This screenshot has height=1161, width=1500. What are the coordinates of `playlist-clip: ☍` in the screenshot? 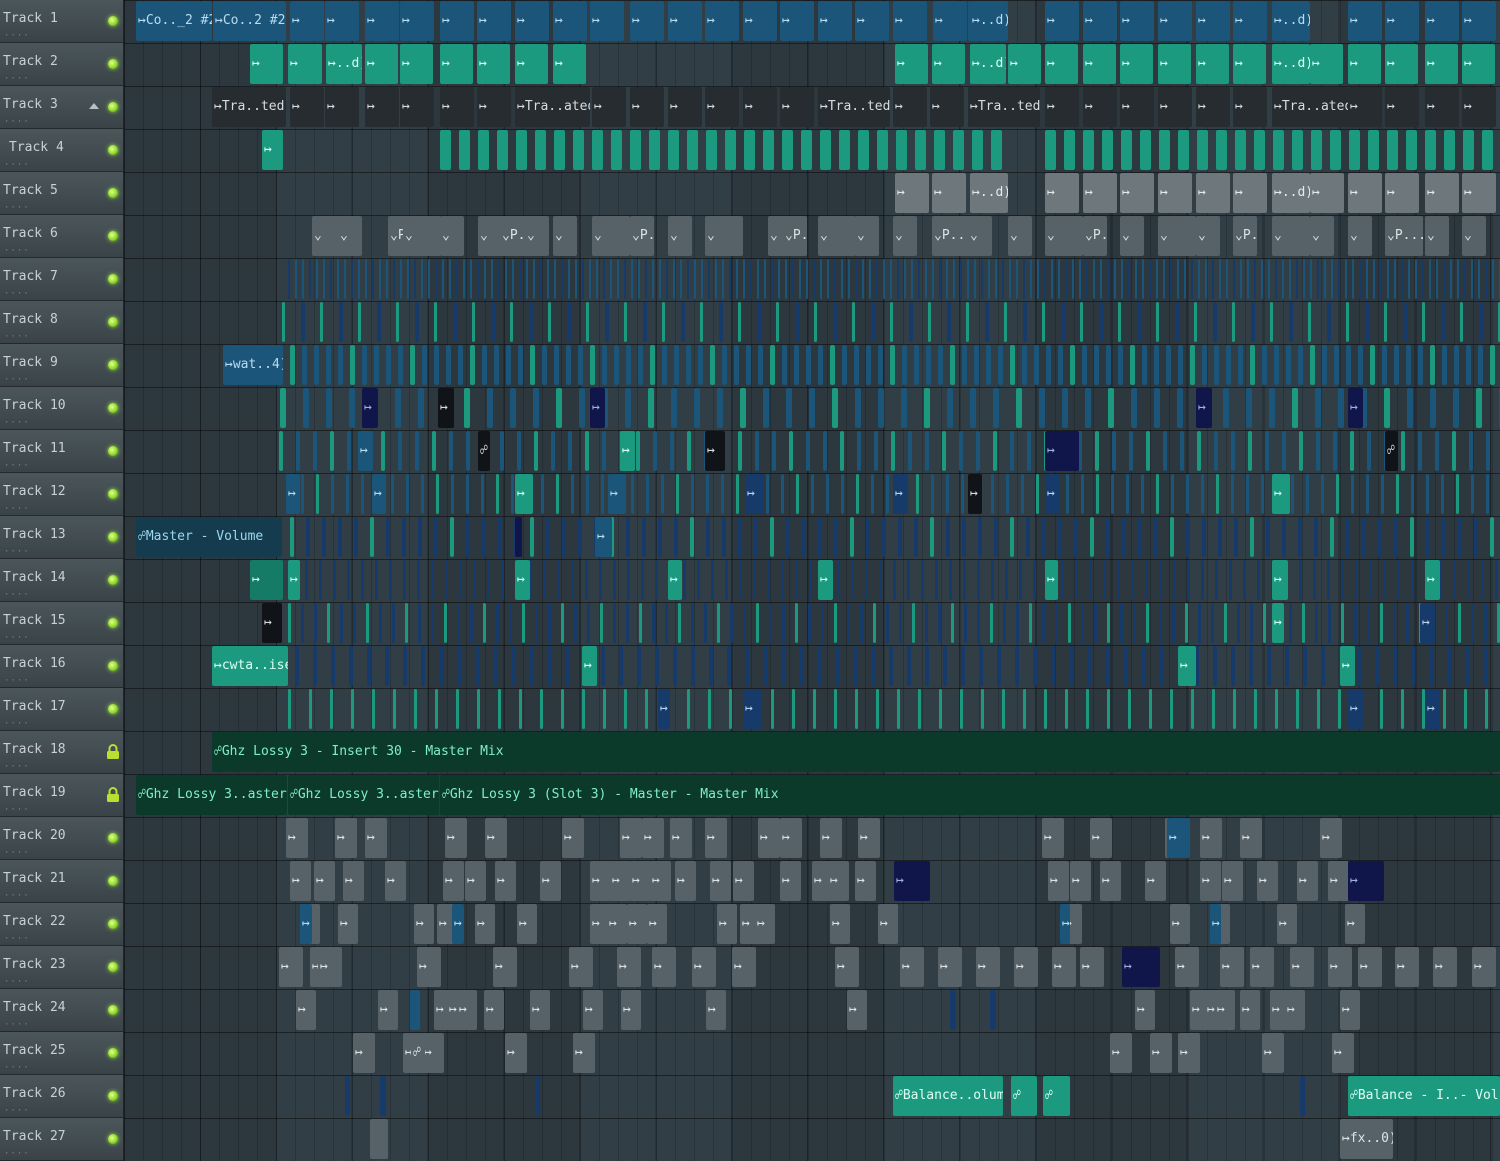 It's located at (484, 451).